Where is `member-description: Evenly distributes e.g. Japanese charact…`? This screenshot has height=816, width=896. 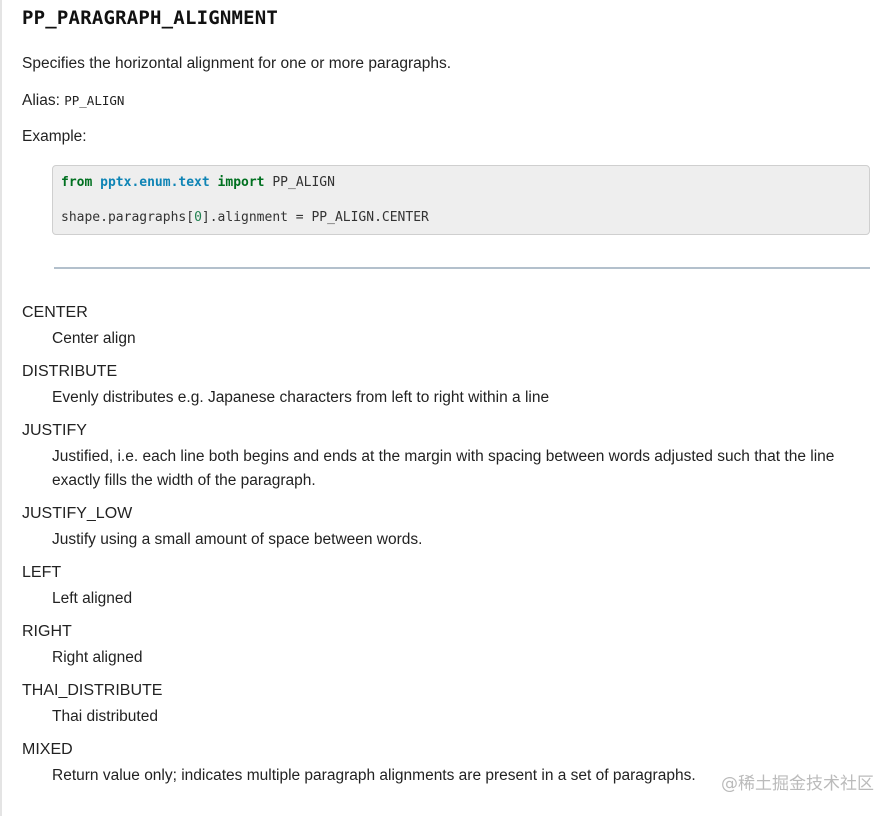
member-description: Evenly distributes e.g. Japanese charact… is located at coordinates (301, 397).